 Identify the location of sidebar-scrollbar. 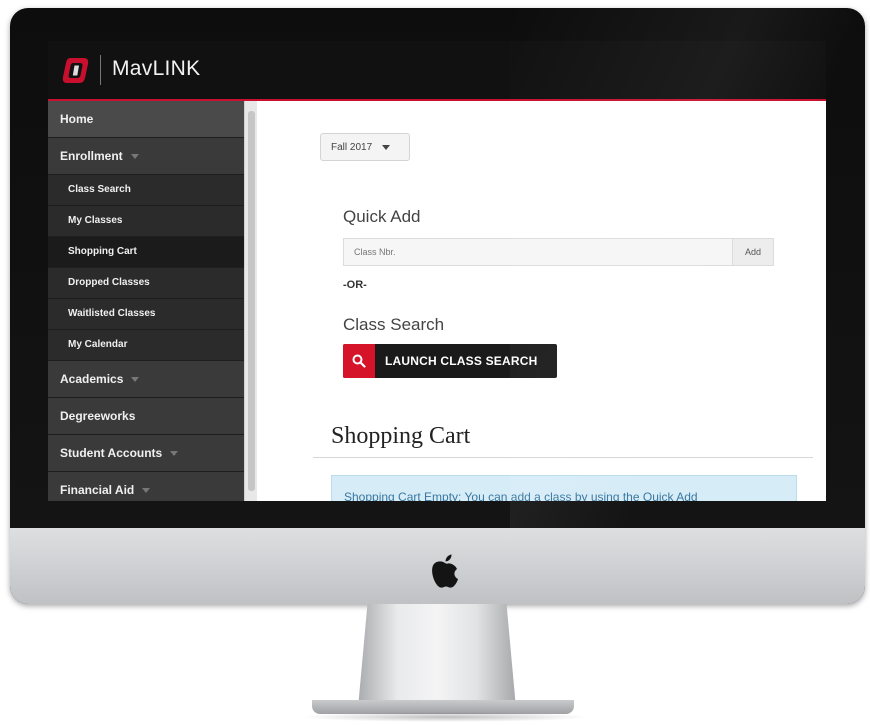
(251, 301).